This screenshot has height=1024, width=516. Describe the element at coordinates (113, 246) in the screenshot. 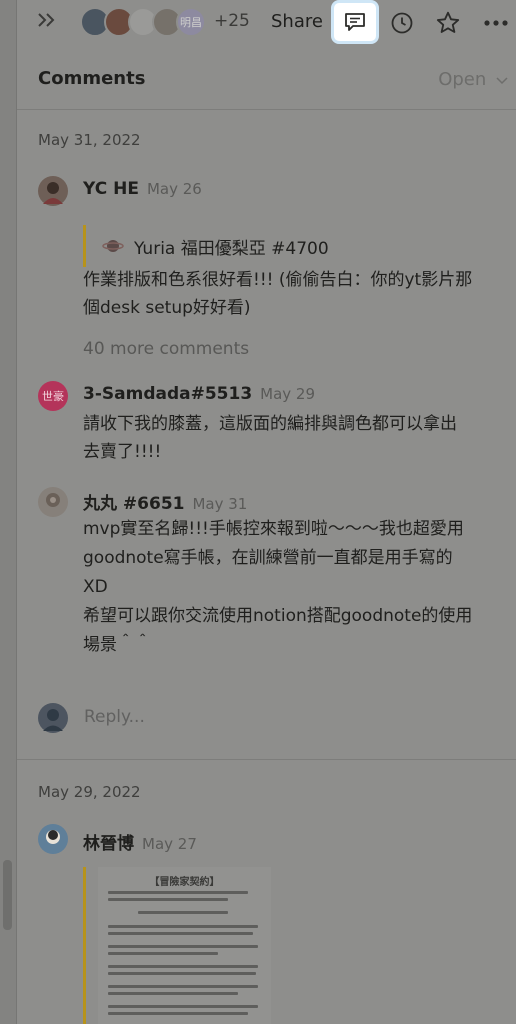

I see `planet-icon` at that location.